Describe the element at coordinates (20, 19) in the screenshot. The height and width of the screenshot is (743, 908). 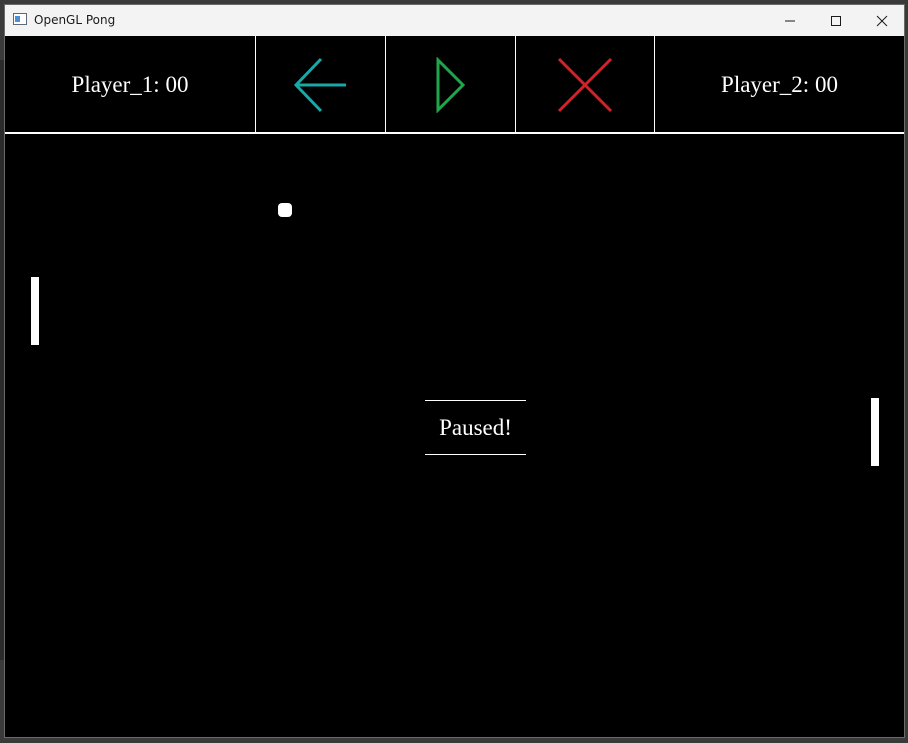
I see `app-window-icon` at that location.